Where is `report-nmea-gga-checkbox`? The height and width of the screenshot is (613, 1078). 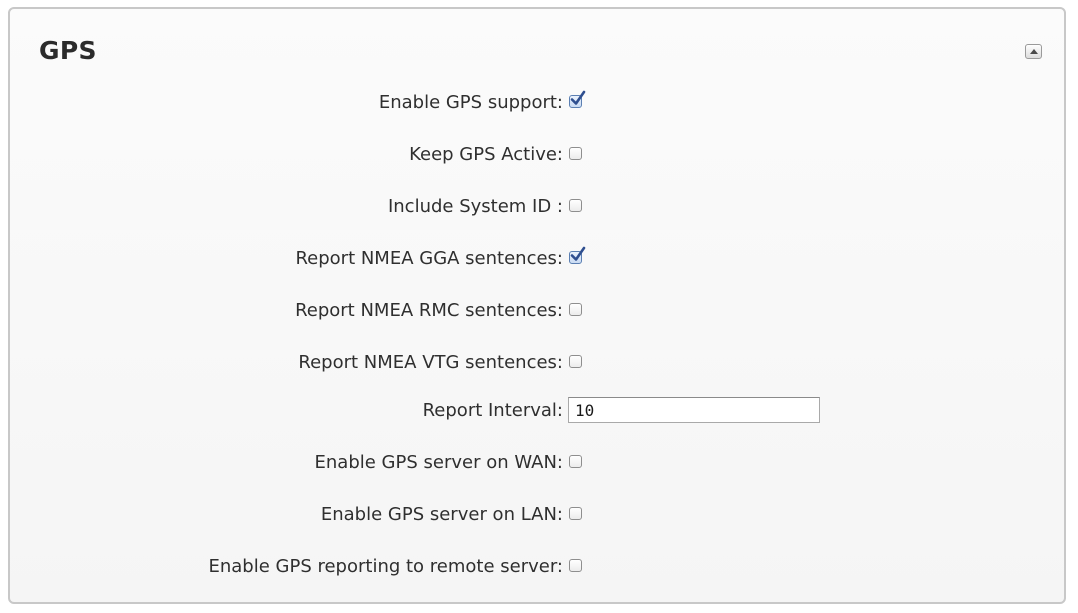 report-nmea-gga-checkbox is located at coordinates (577, 255).